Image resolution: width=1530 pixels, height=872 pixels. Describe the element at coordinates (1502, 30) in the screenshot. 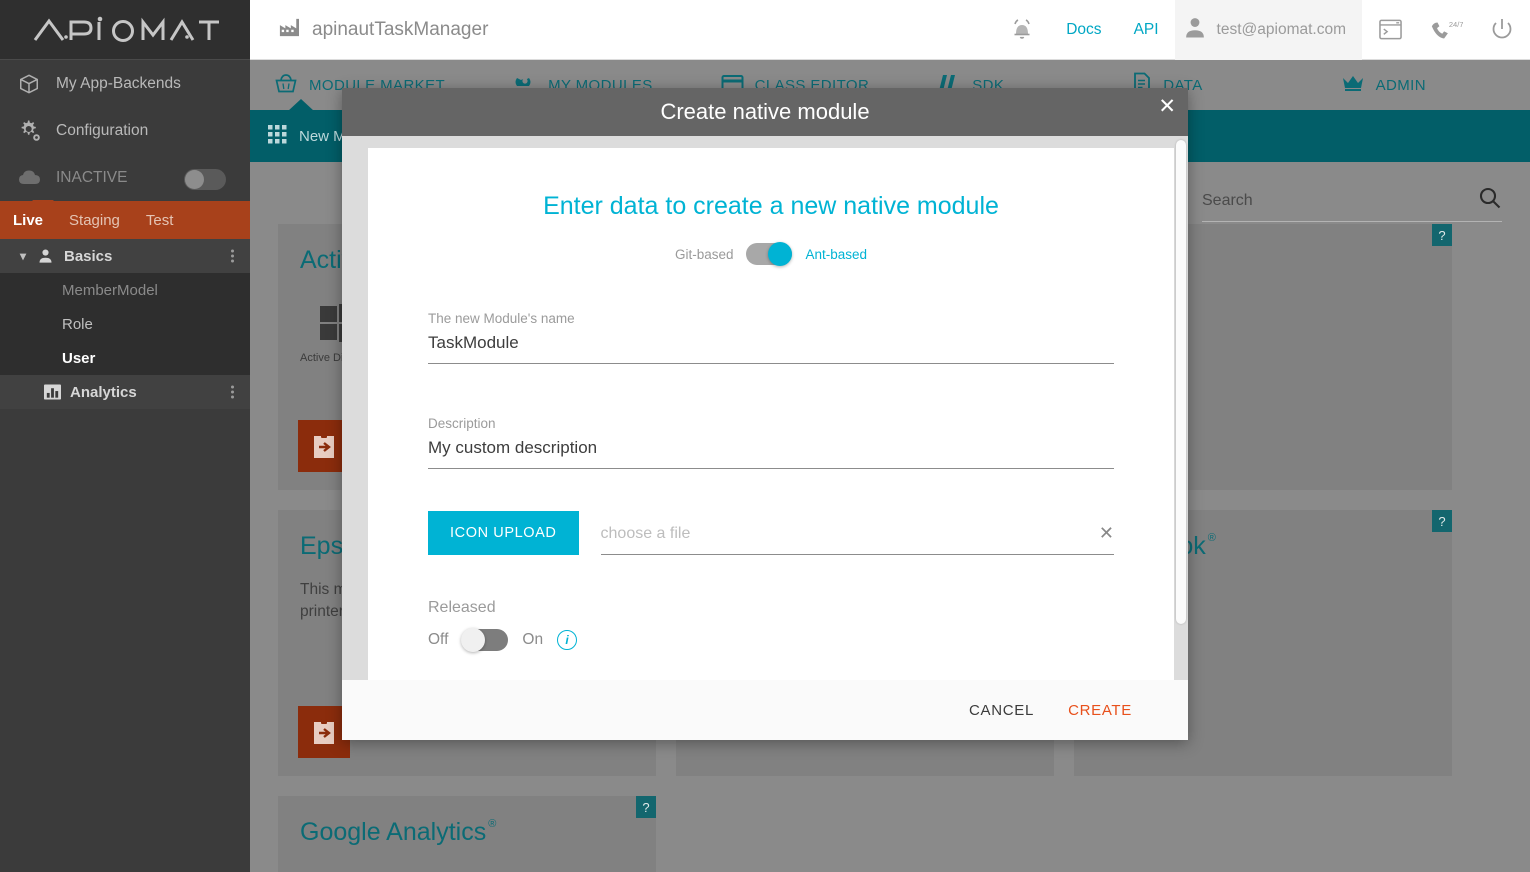

I see `power-icon` at that location.